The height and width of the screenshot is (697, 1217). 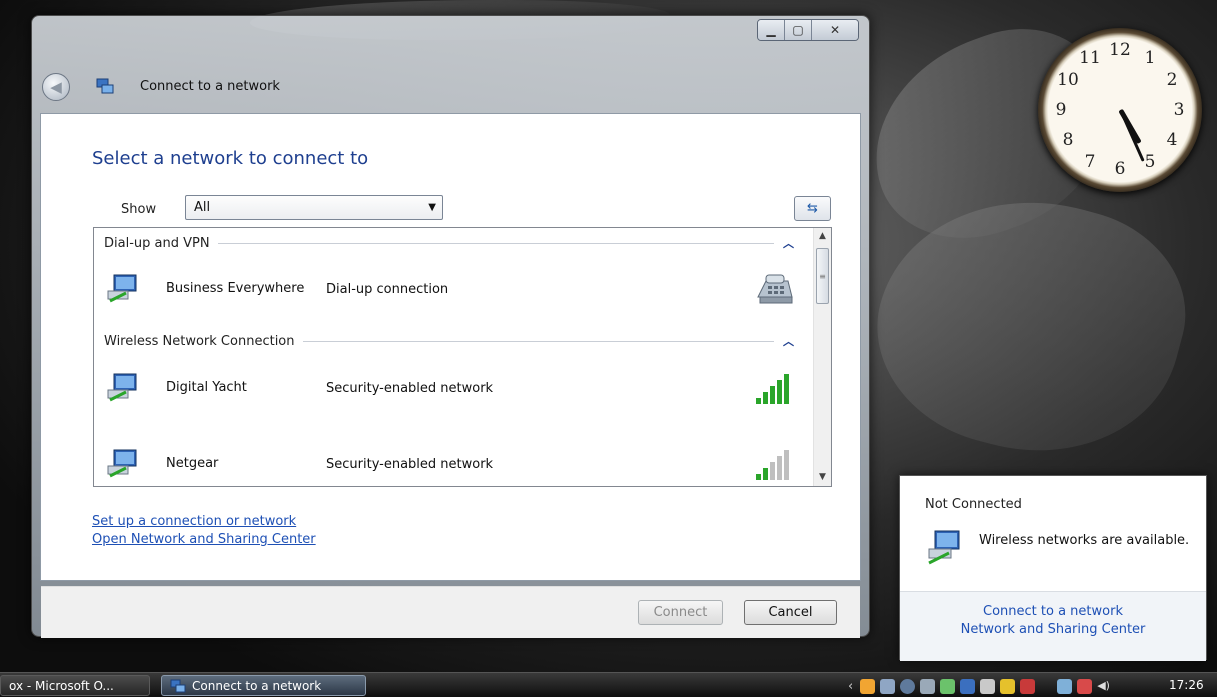 I want to click on show-label: Show, so click(x=139, y=209).